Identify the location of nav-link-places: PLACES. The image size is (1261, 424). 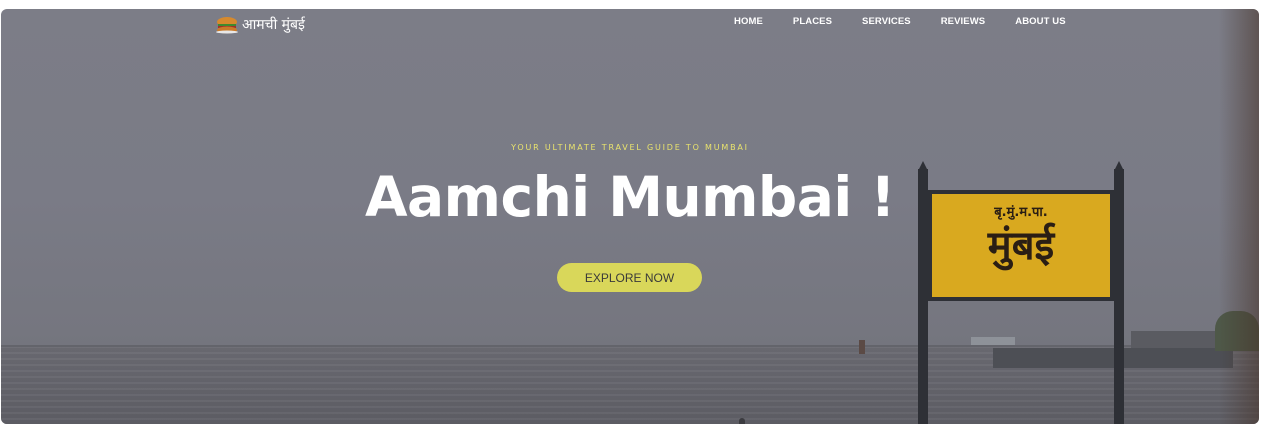
(812, 21).